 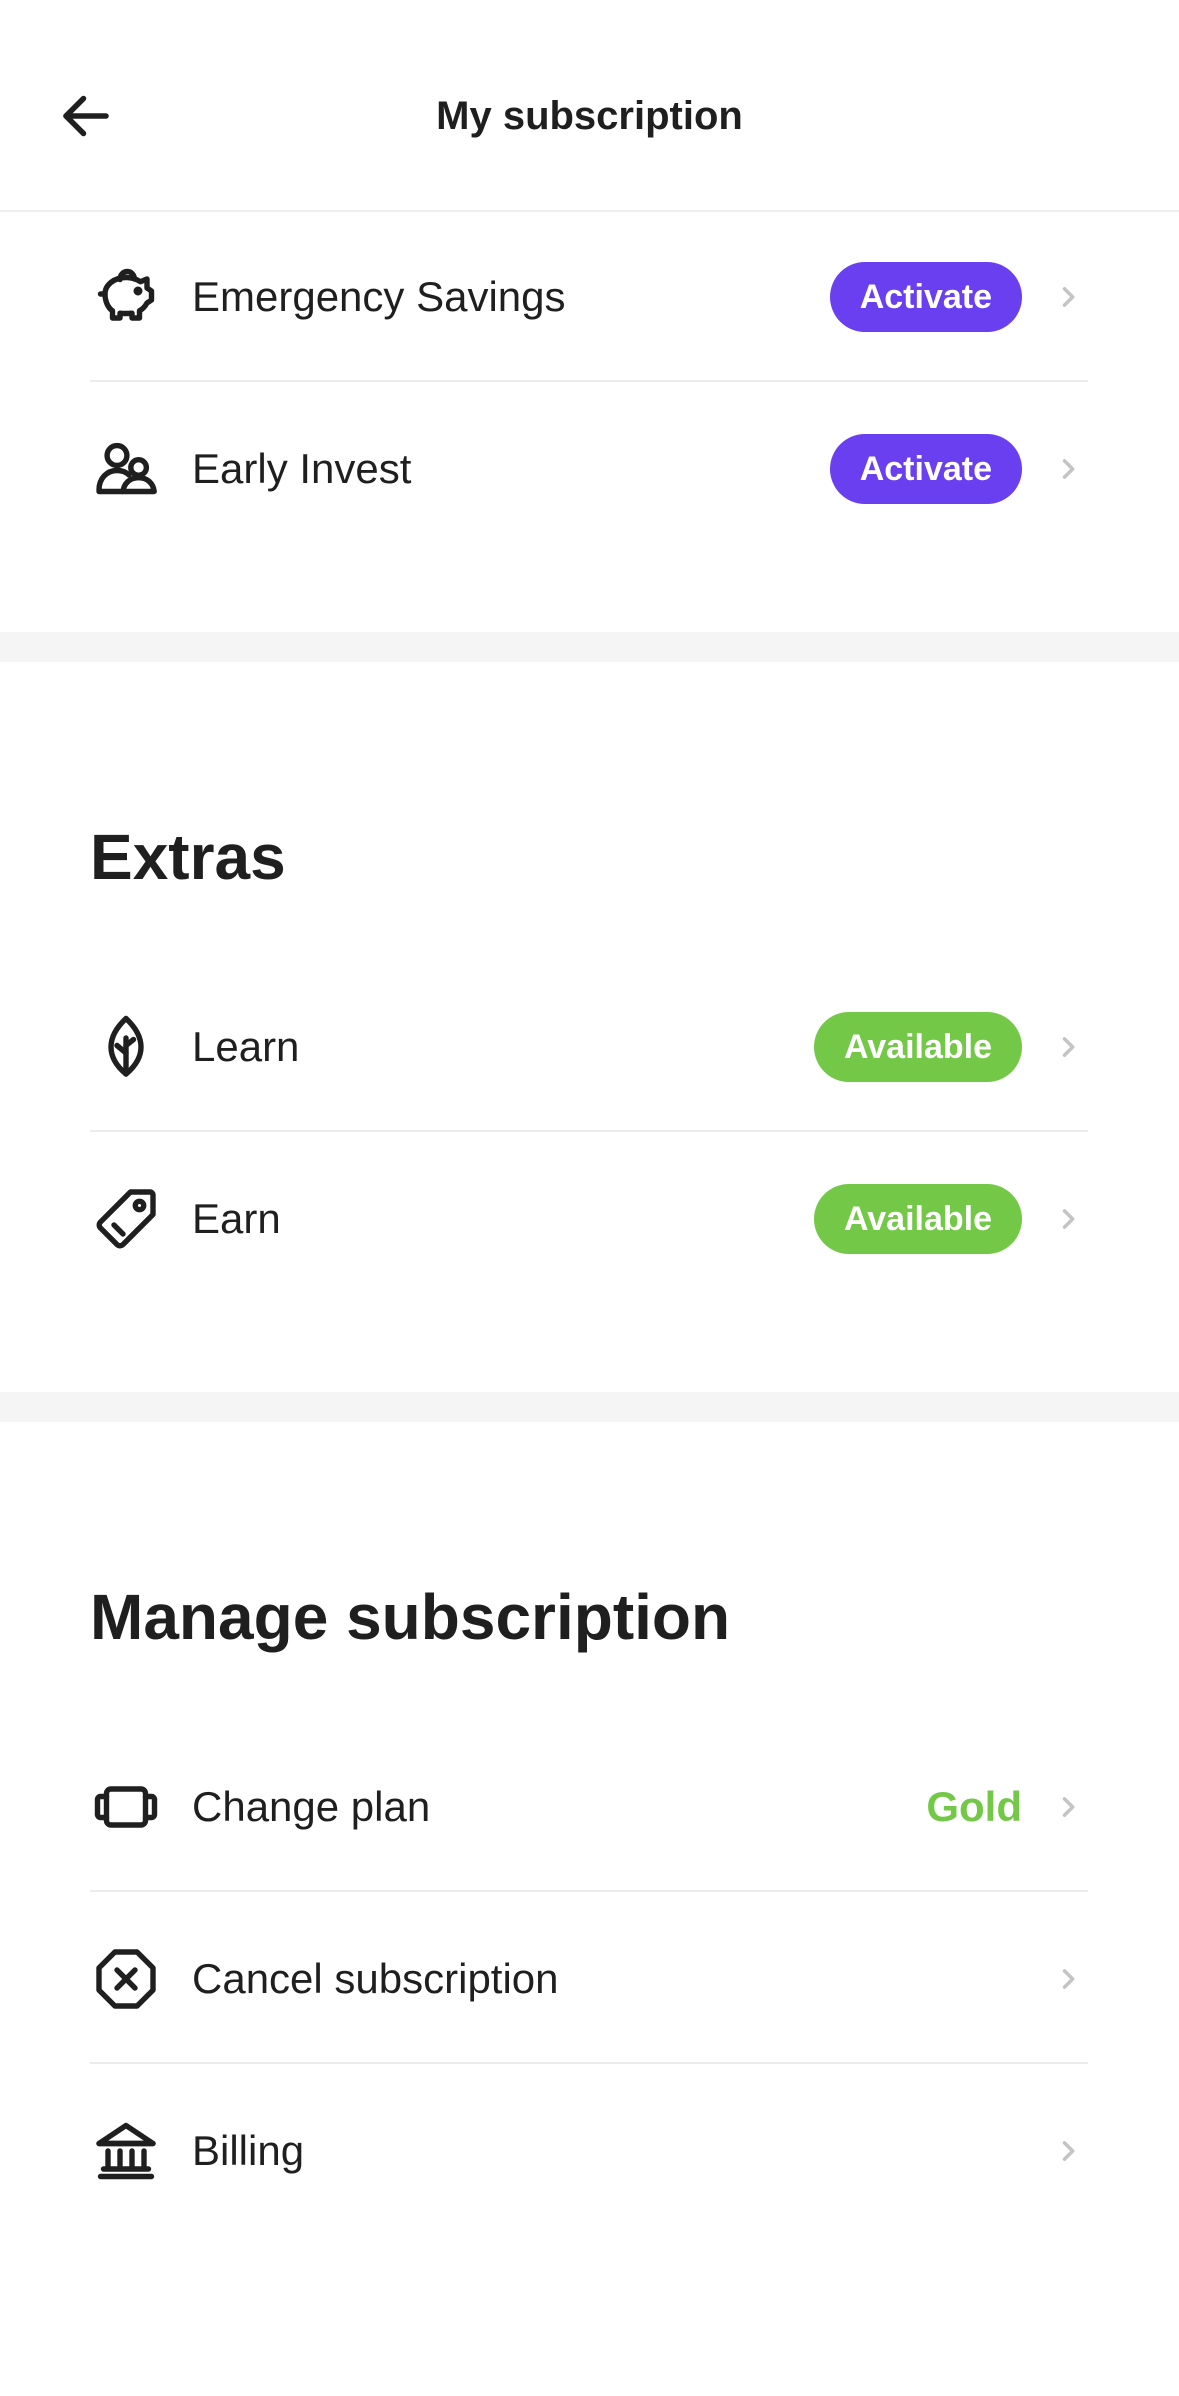 I want to click on people-icon, so click(x=126, y=469).